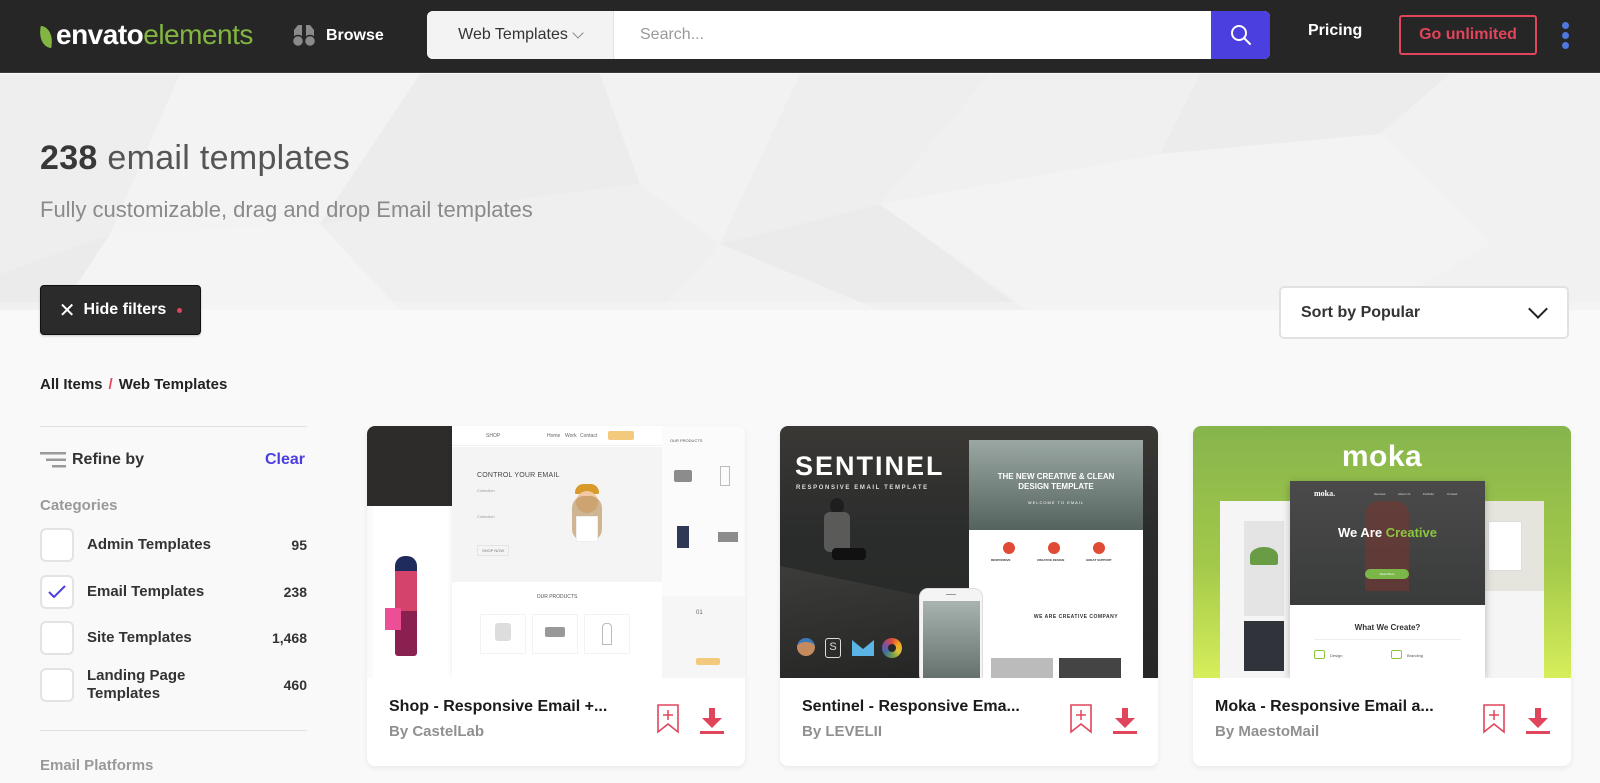 Image resolution: width=1600 pixels, height=783 pixels. What do you see at coordinates (295, 685) in the screenshot?
I see `category-count: 460` at bounding box center [295, 685].